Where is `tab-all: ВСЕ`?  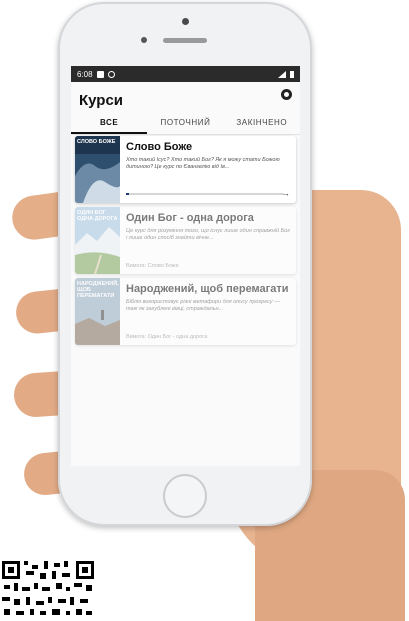
tab-all: ВСЕ is located at coordinates (109, 124).